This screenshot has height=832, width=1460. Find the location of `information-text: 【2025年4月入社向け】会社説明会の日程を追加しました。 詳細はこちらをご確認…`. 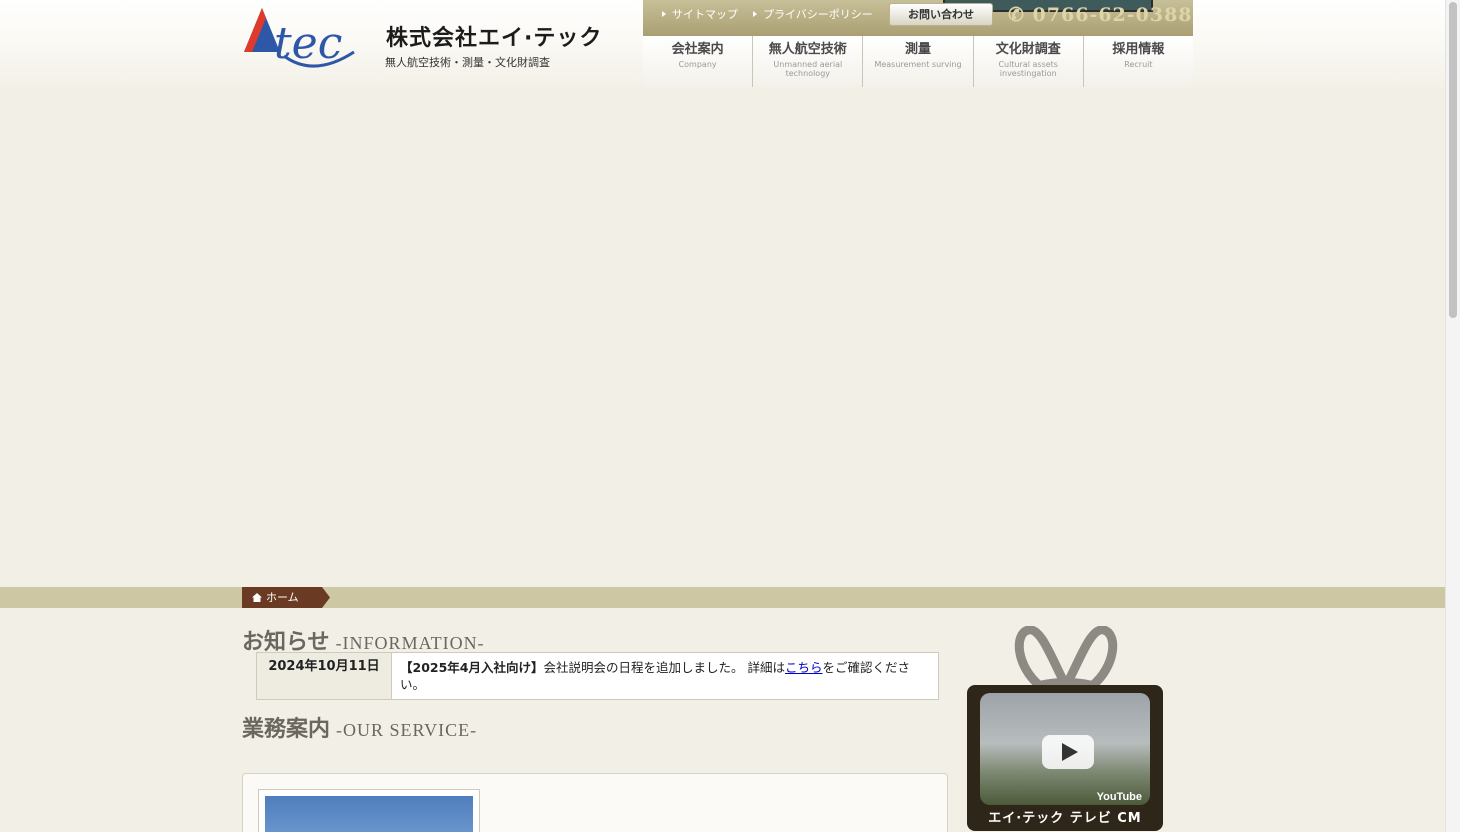

information-text: 【2025年4月入社向け】会社説明会の日程を追加しました。 詳細はこちらをご確認… is located at coordinates (655, 676).